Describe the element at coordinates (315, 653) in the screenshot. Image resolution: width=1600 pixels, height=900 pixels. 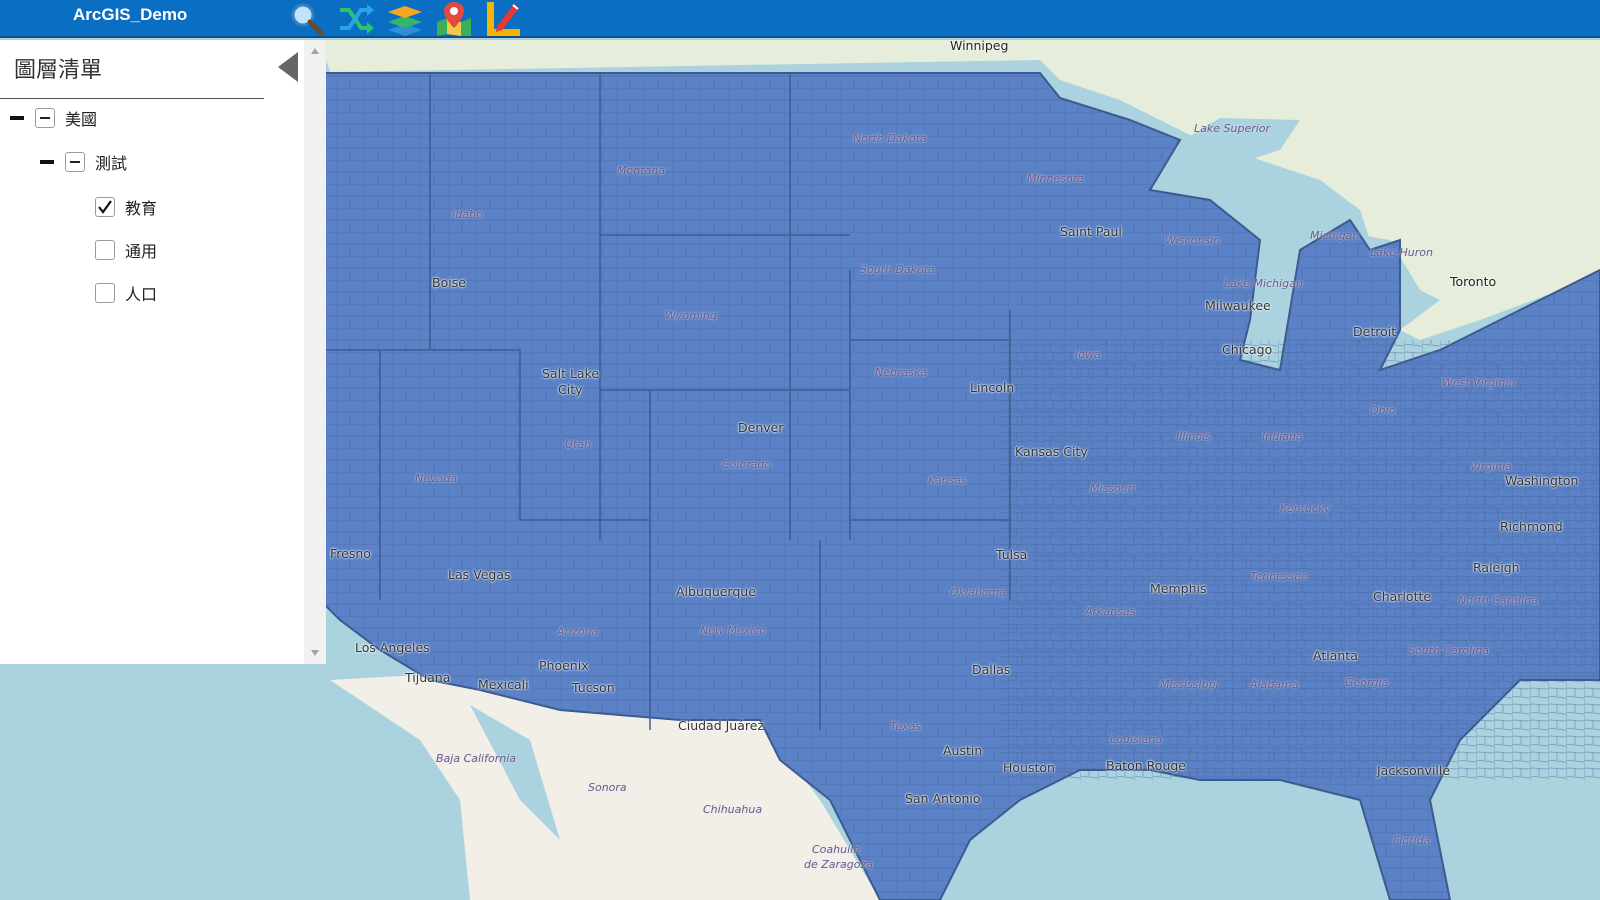
I see `scroll-down-icon` at that location.